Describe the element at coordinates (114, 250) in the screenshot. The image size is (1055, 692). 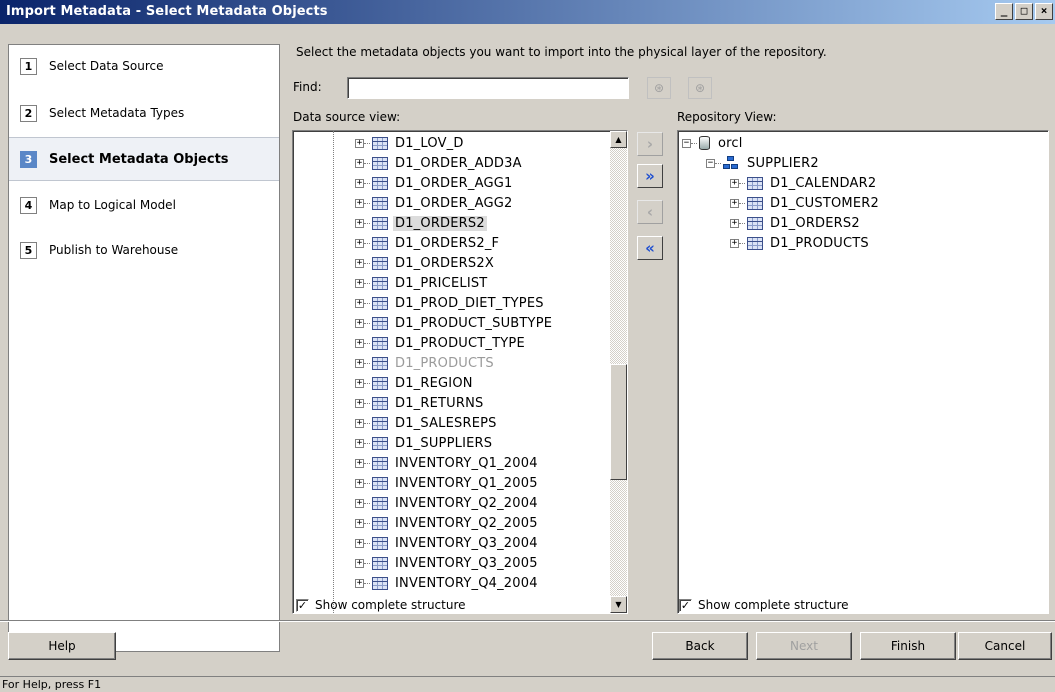
I see `step-label: Publish to Warehouse` at that location.